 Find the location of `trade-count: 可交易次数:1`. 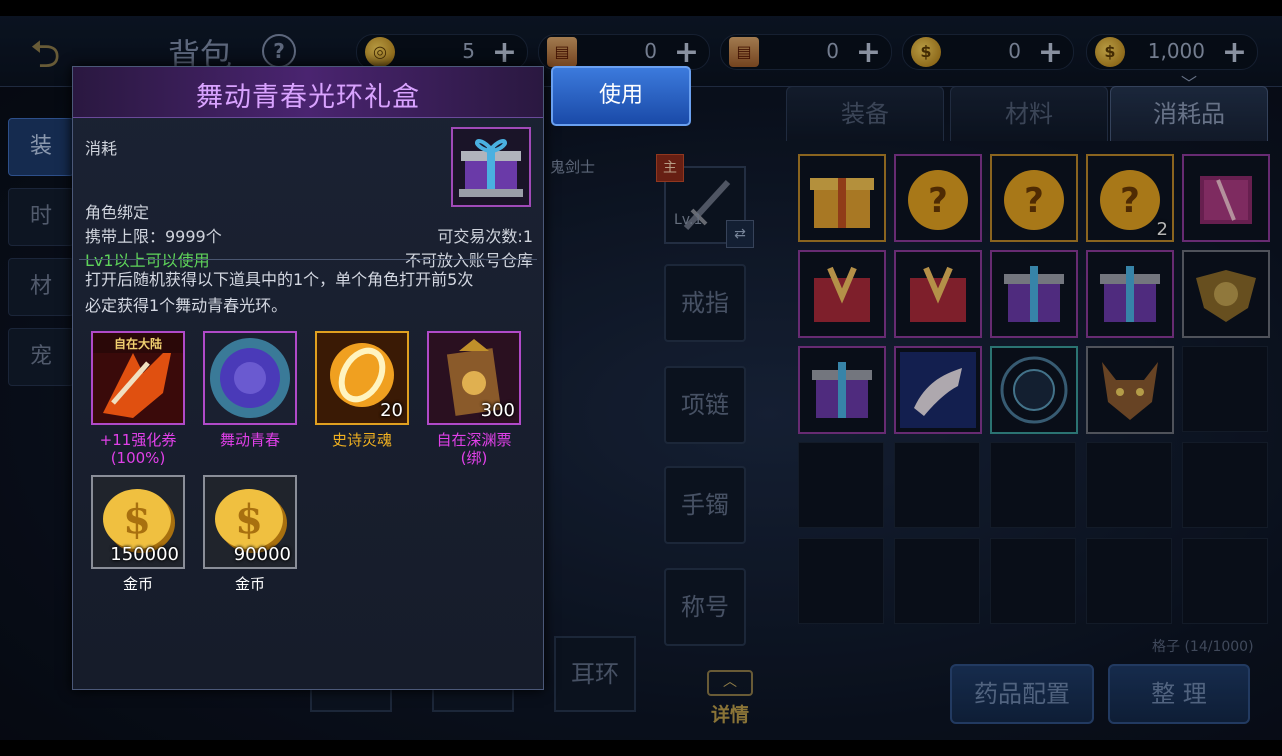

trade-count: 可交易次数:1 is located at coordinates (485, 236).